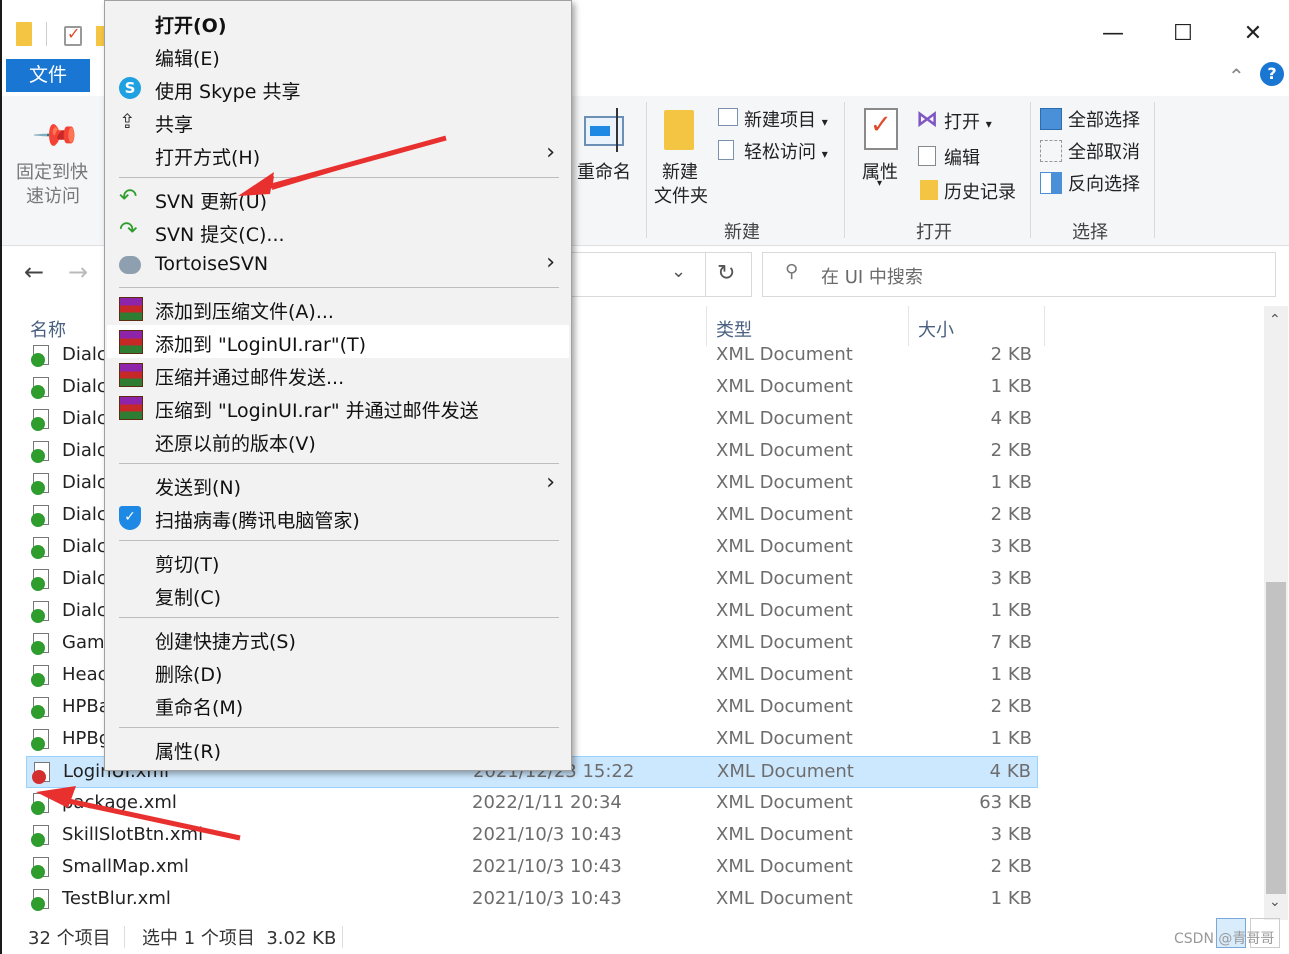 This screenshot has width=1289, height=954. What do you see at coordinates (657, 274) in the screenshot?
I see `address-input: ⌄ ↻` at bounding box center [657, 274].